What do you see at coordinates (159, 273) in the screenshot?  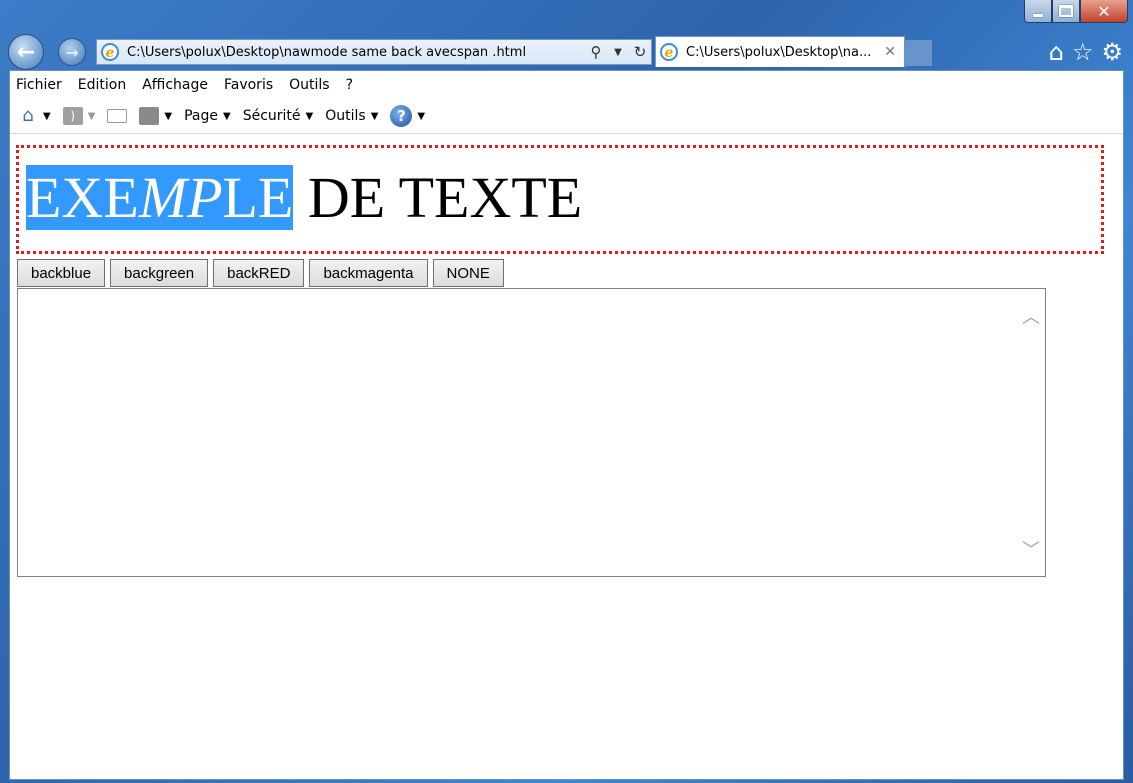 I see `backgreen-button: backgreen` at bounding box center [159, 273].